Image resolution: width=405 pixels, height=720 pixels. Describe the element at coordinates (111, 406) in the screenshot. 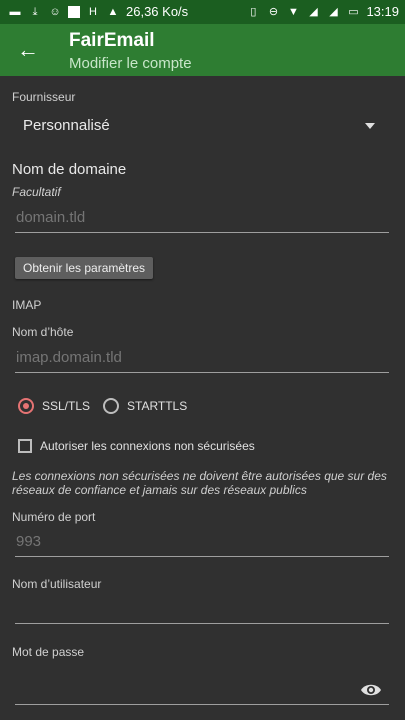

I see `radio-unchecked-icon` at that location.